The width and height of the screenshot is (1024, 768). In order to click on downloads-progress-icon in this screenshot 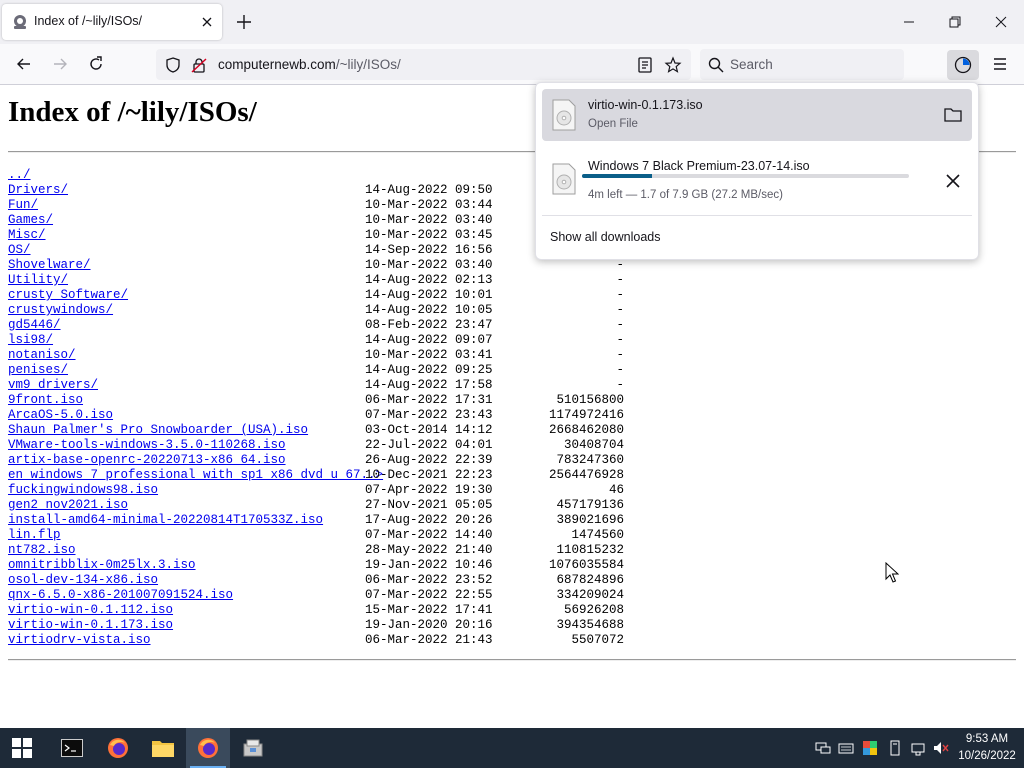, I will do `click(963, 65)`.